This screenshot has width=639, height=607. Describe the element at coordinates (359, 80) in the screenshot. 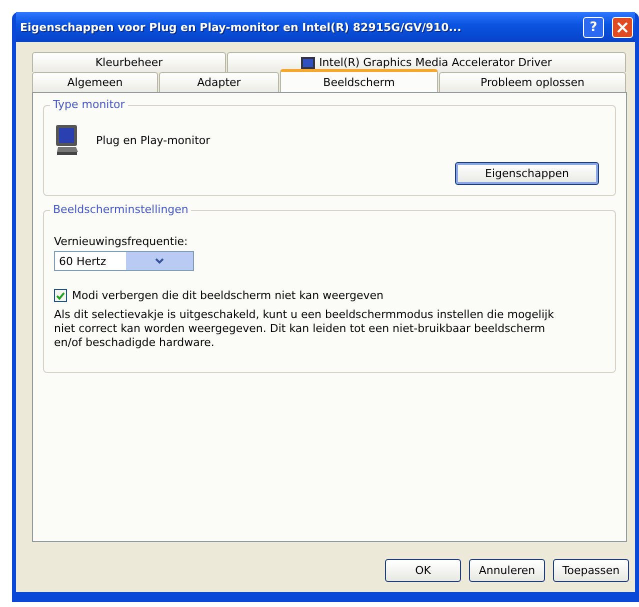

I see `tab: Beeldscherm` at that location.